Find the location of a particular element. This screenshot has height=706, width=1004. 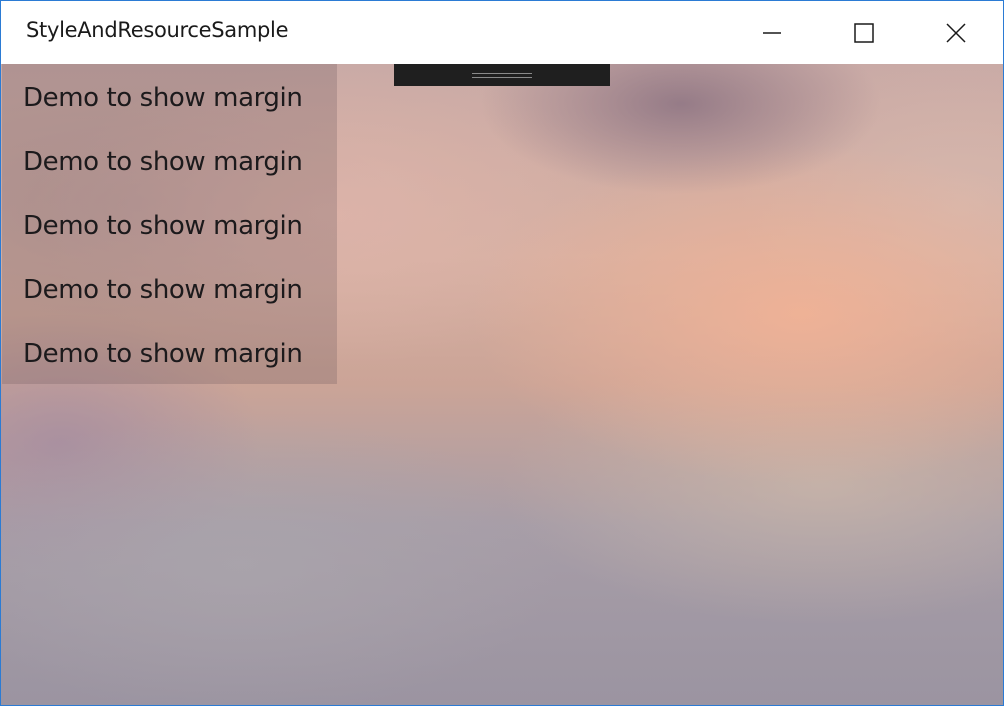

demo-text-1: Demo to show margin is located at coordinates (163, 98).